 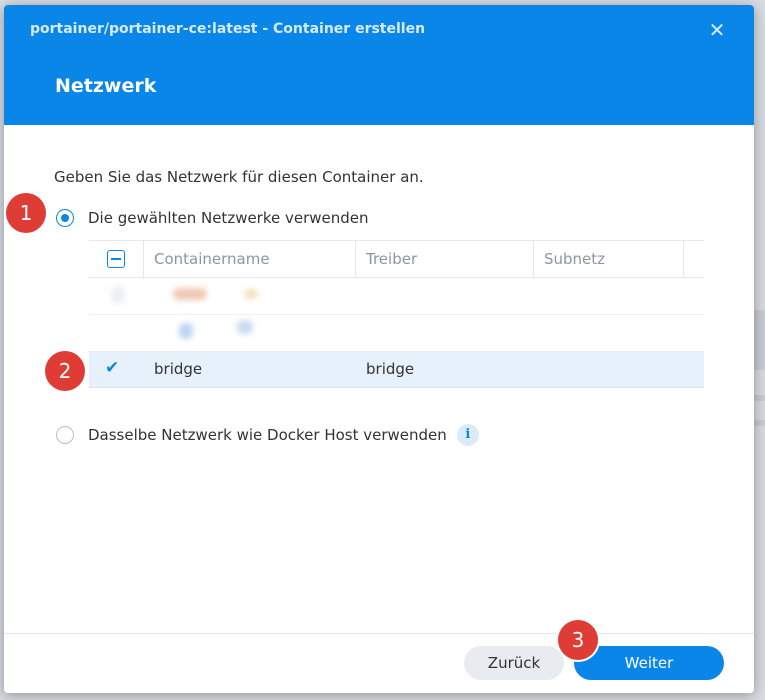 What do you see at coordinates (114, 368) in the screenshot?
I see `row-checkbox: ✔` at bounding box center [114, 368].